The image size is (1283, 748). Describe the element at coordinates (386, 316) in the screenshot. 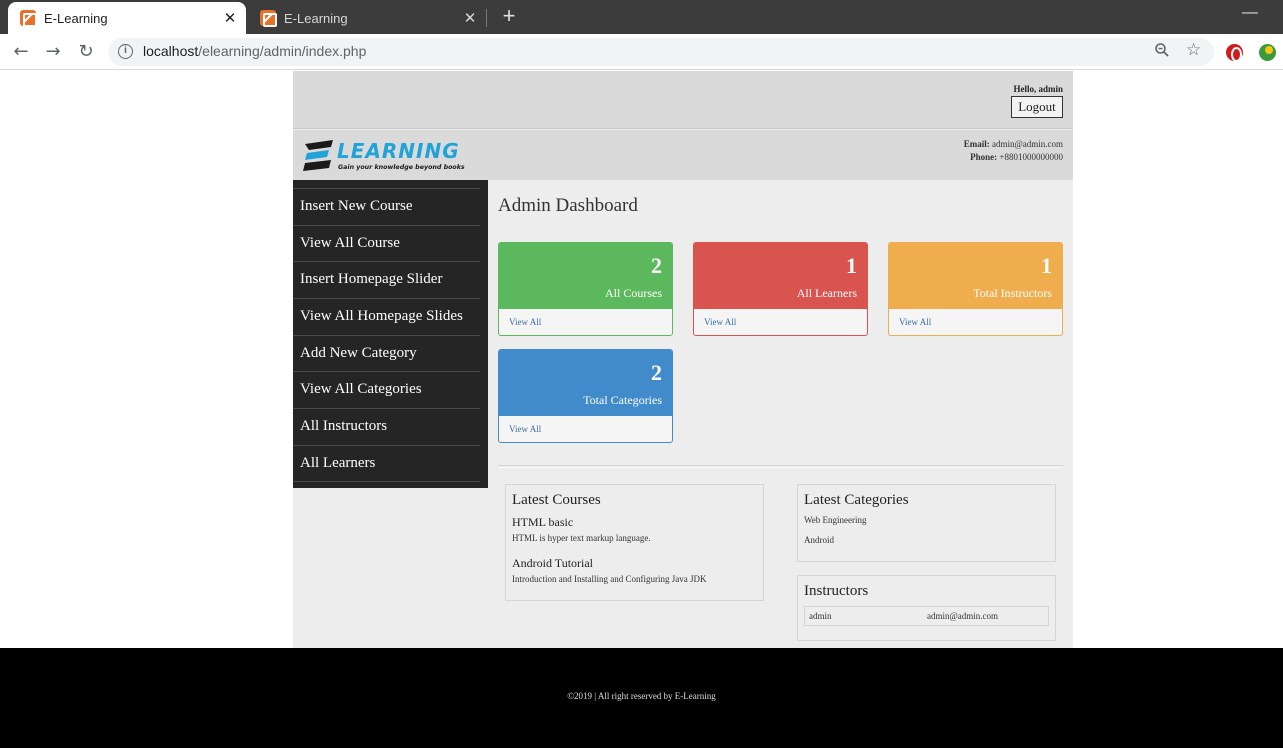

I see `sidebar-item-view-all-homepage-slides: View All Homepage Slides` at that location.